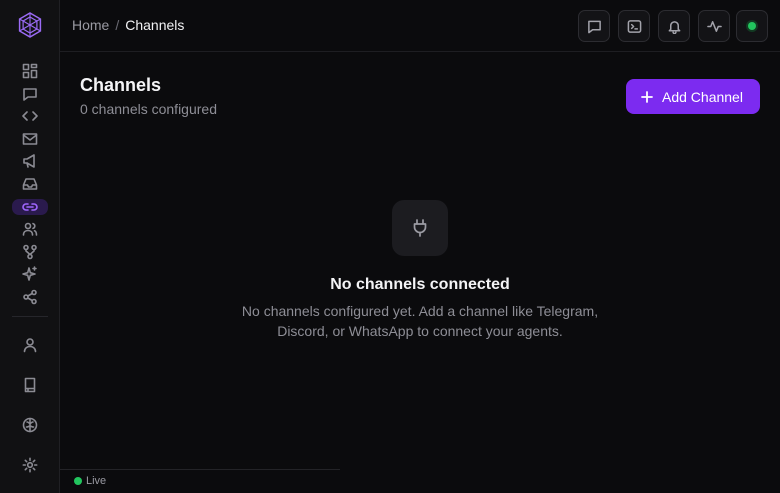 This screenshot has width=780, height=493. What do you see at coordinates (96, 481) in the screenshot?
I see `live-label: Live` at bounding box center [96, 481].